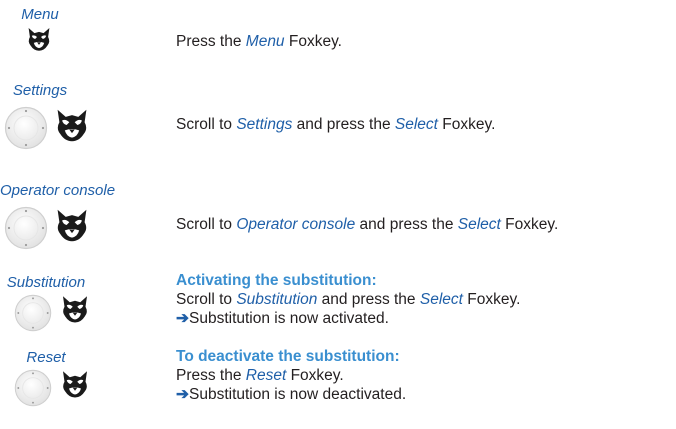 The image size is (676, 429). I want to click on foxkey-term: Reset, so click(266, 375).